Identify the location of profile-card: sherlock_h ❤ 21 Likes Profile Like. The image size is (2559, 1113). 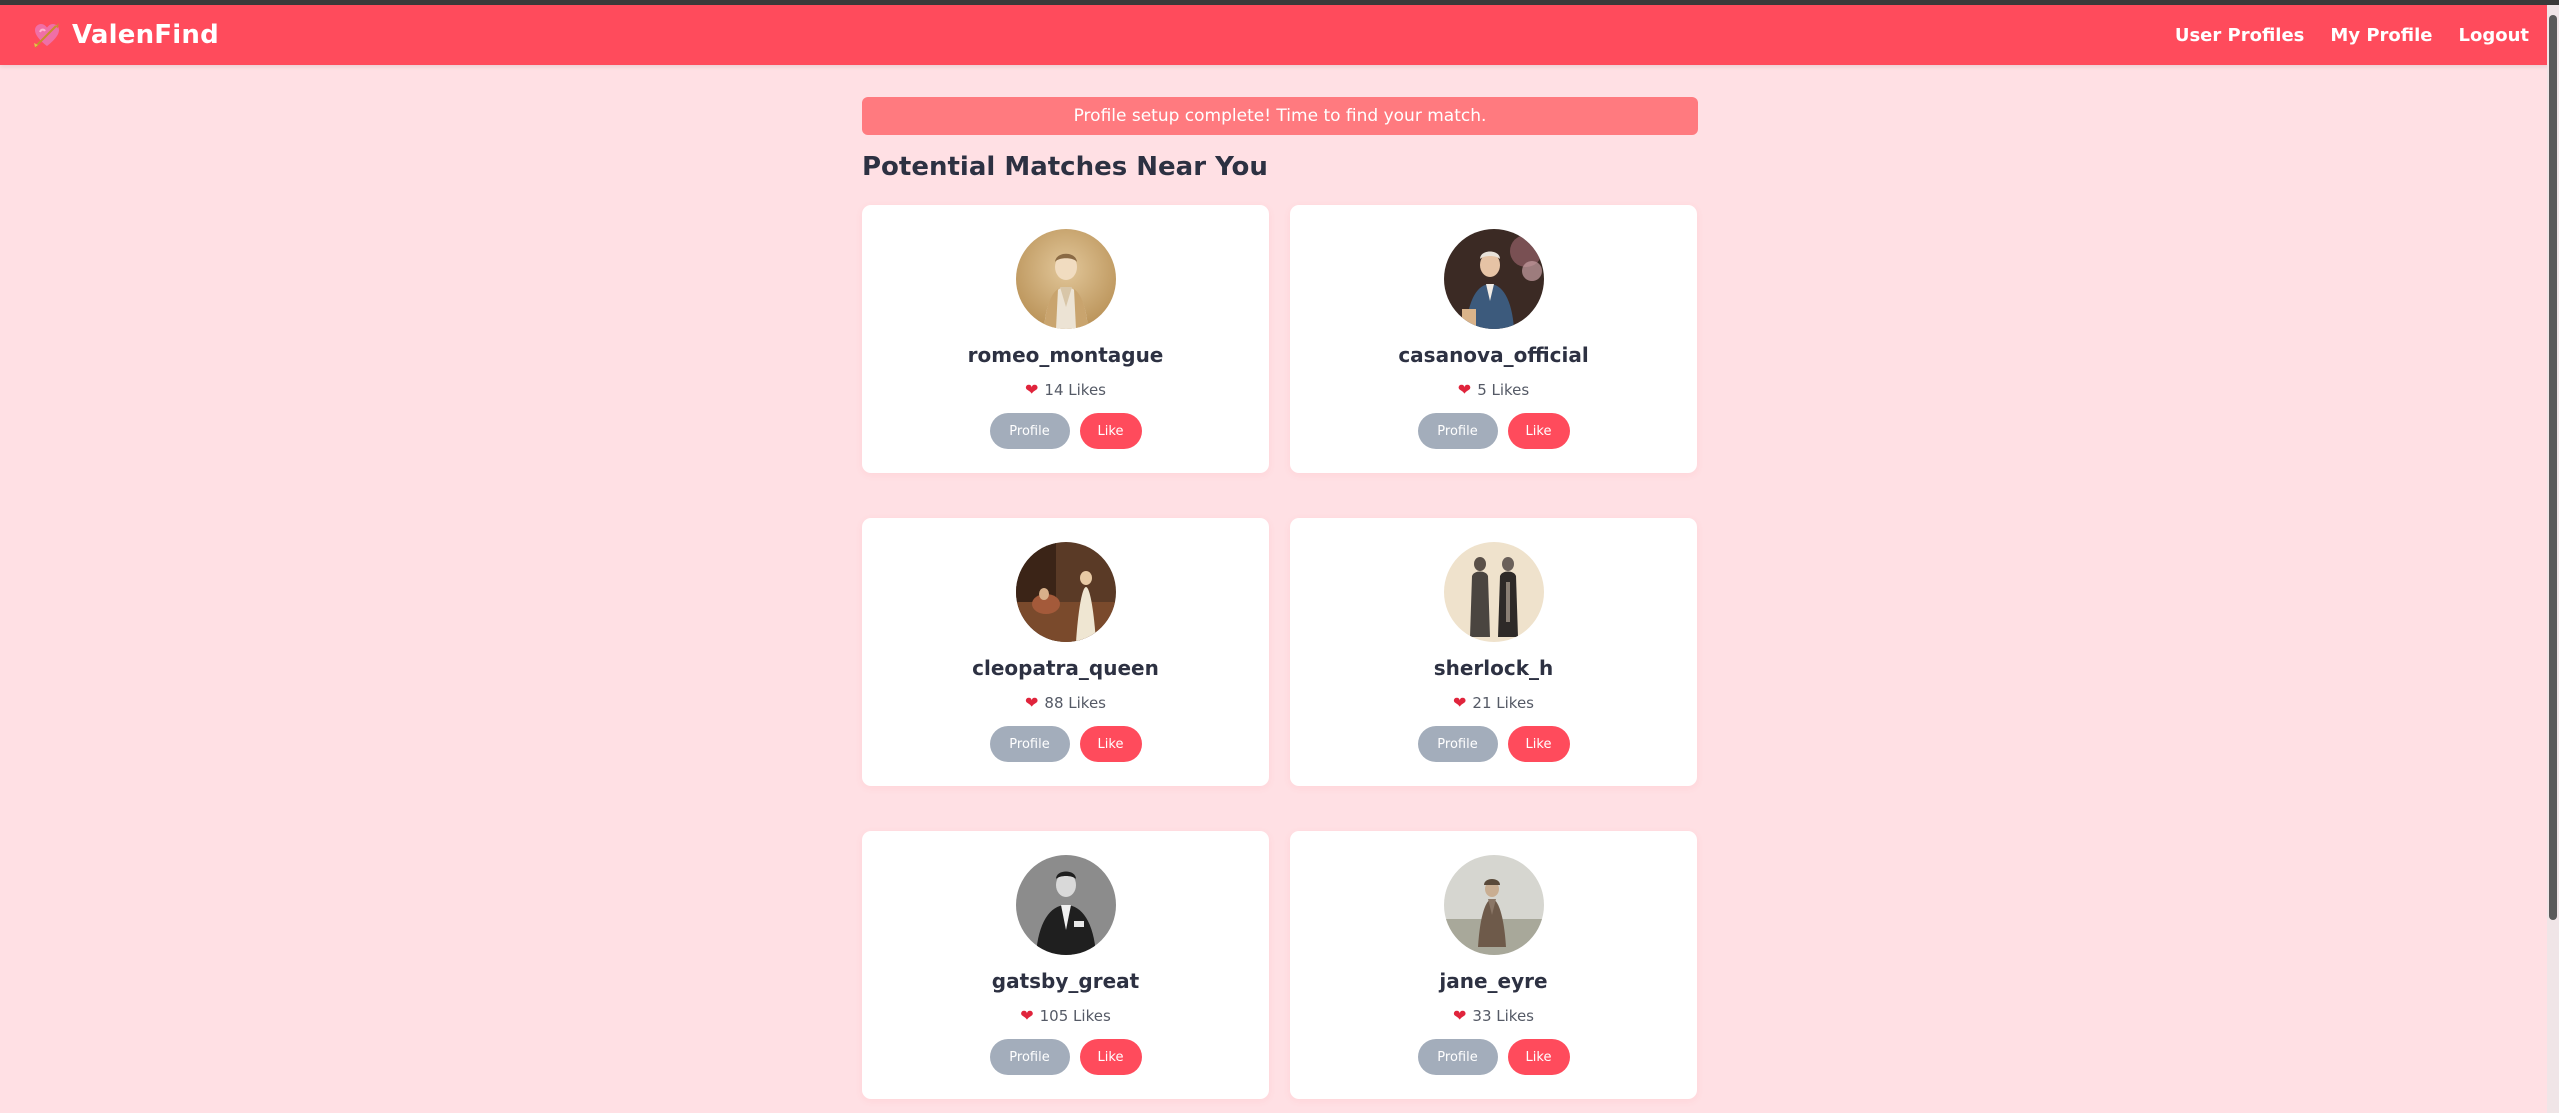
(1493, 652).